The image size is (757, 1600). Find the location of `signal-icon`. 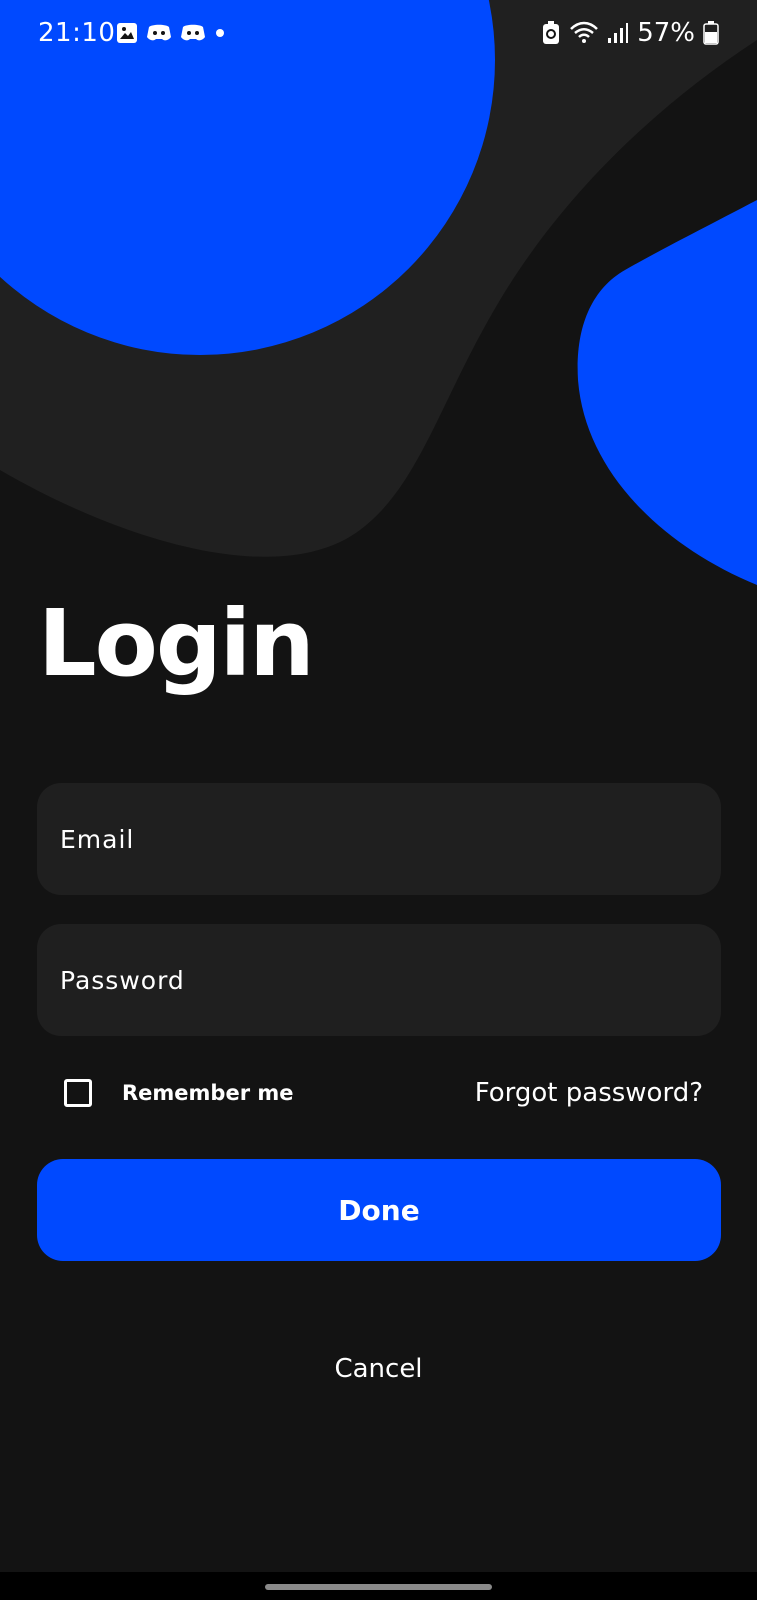

signal-icon is located at coordinates (618, 33).